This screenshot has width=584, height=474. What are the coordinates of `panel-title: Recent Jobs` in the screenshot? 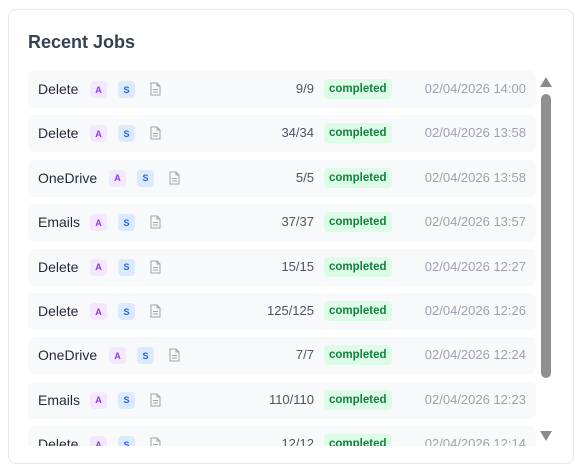 It's located at (82, 42).